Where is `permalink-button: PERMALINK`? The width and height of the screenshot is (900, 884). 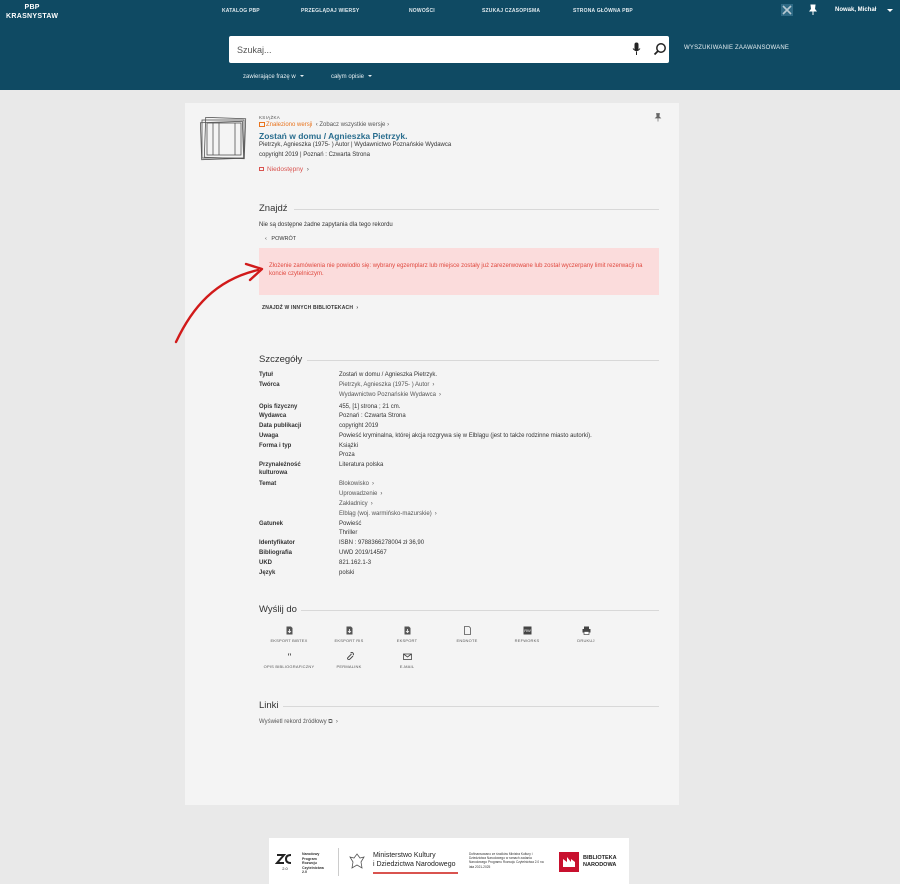
permalink-button: PERMALINK is located at coordinates (349, 660).